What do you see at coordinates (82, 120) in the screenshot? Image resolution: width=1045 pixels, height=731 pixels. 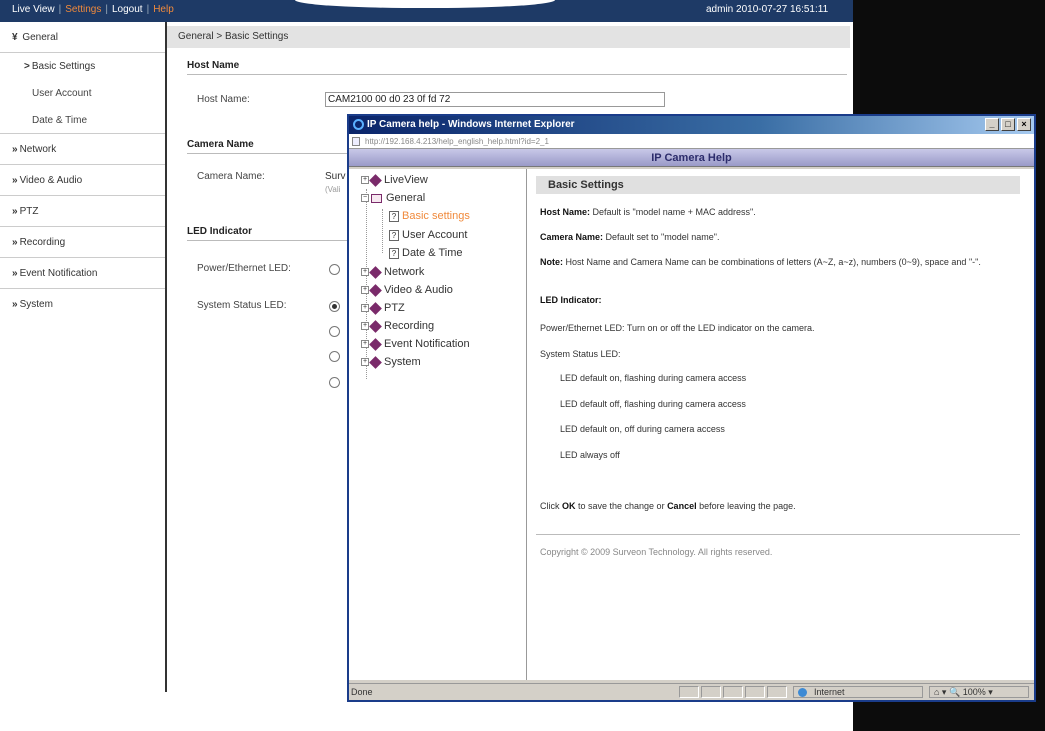 I see `sidebar-item-date-time: Date & Time` at bounding box center [82, 120].